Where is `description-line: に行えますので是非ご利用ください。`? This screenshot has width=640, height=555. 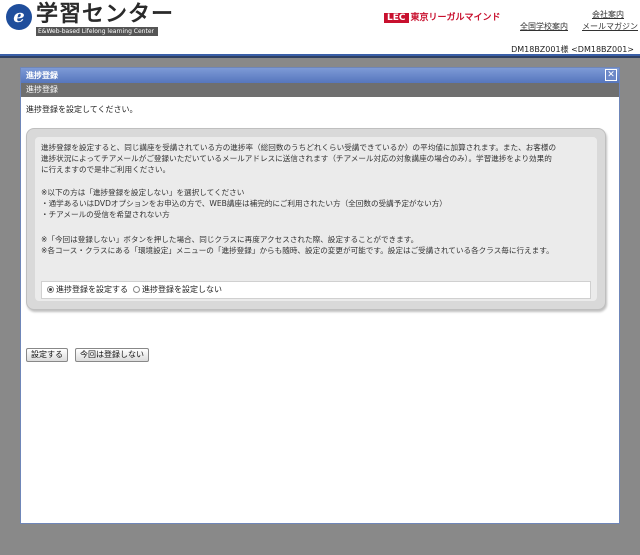 description-line: に行えますので是非ご利用ください。 is located at coordinates (106, 169).